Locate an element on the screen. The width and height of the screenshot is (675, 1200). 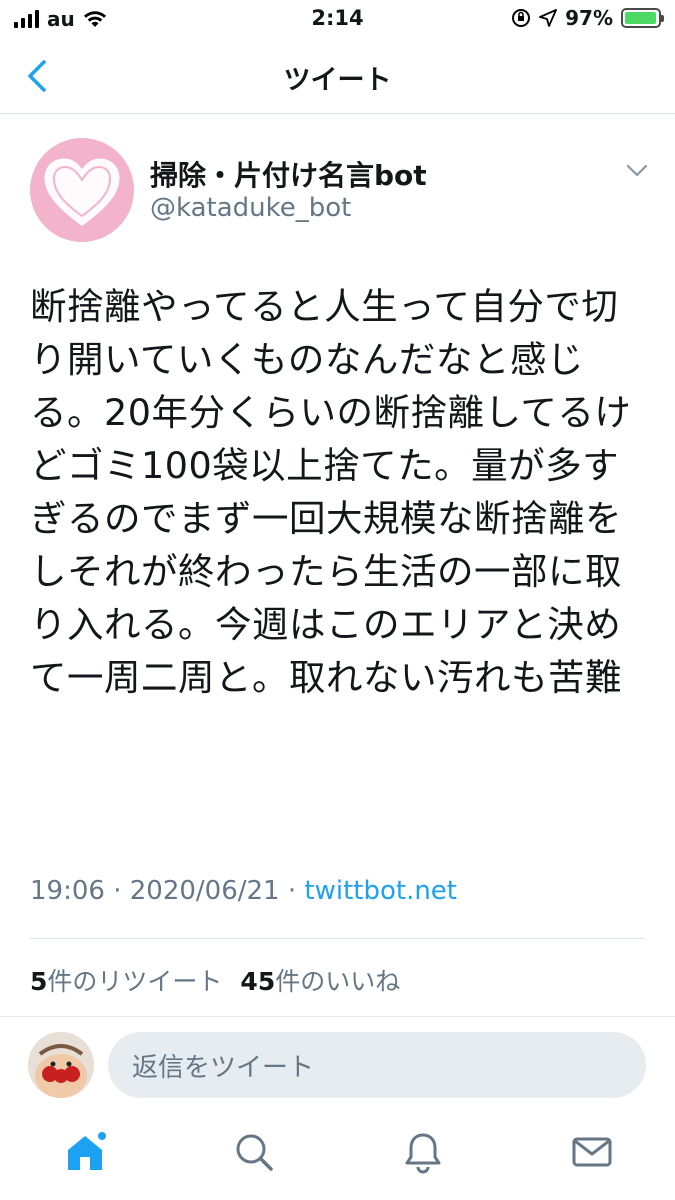
avatar-face-icon is located at coordinates (61, 1065).